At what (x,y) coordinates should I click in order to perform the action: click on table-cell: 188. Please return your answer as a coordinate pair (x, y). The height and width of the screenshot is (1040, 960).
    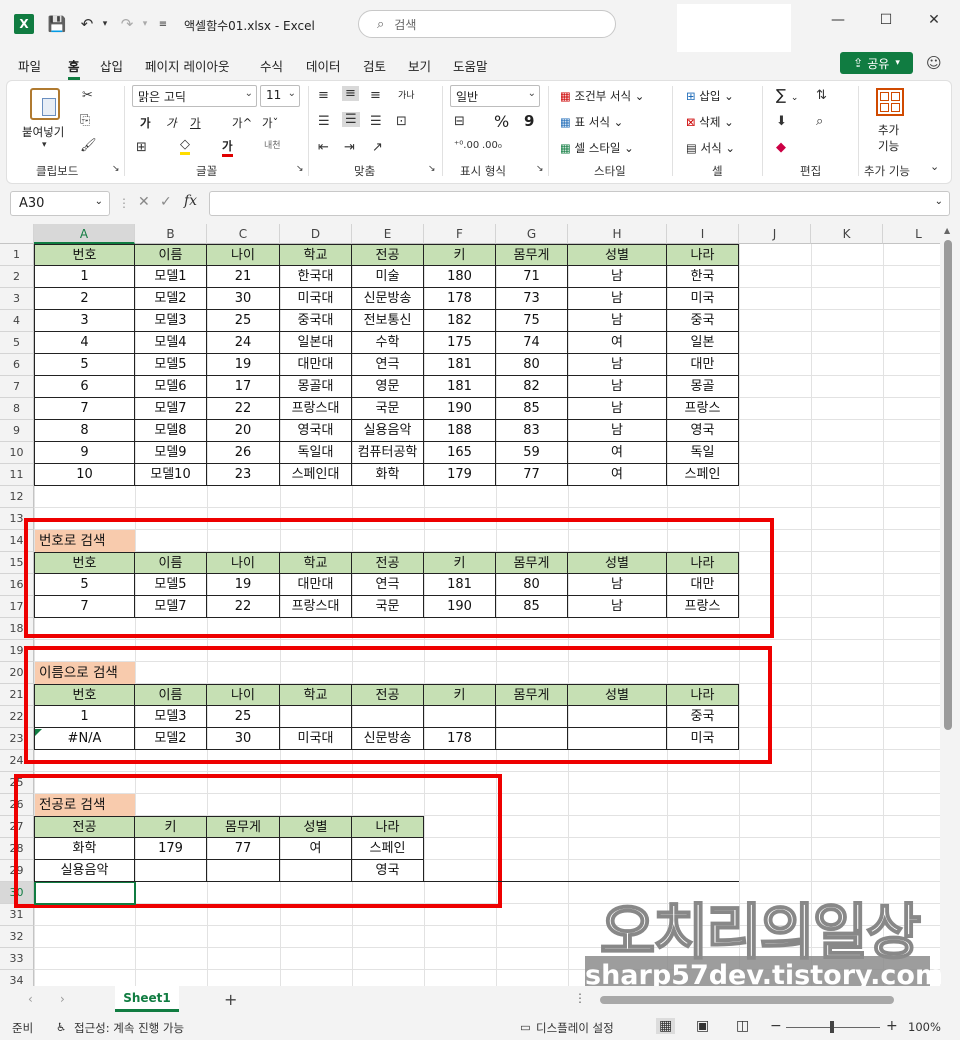
    Looking at the image, I should click on (460, 431).